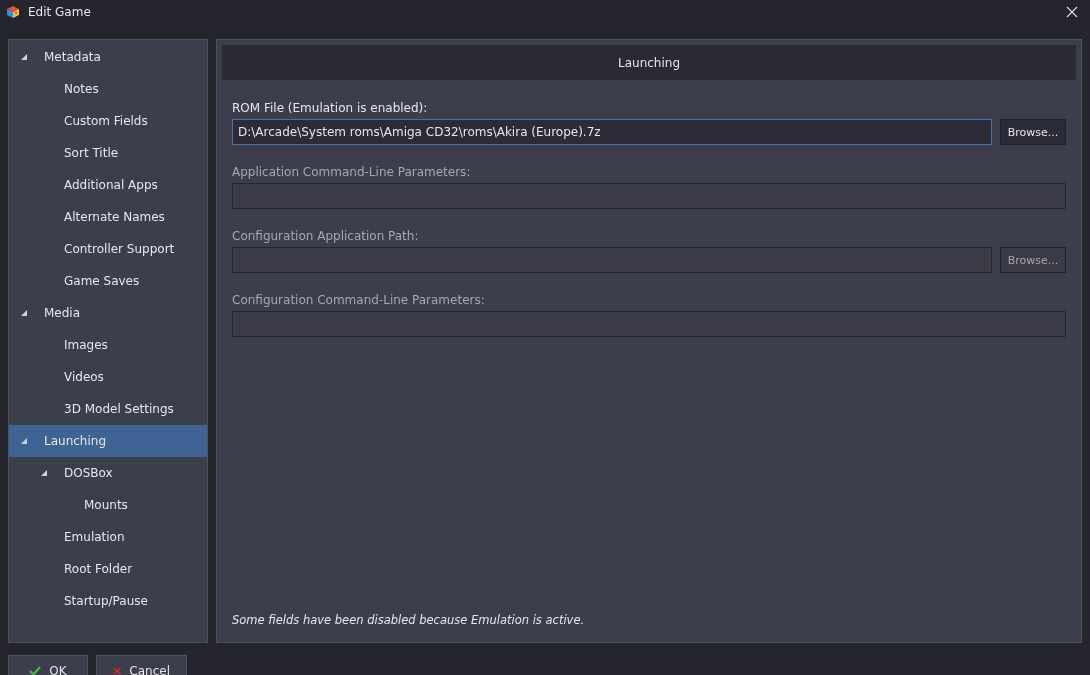  Describe the element at coordinates (108, 409) in the screenshot. I see `tree-item: 3D Model Settings` at that location.